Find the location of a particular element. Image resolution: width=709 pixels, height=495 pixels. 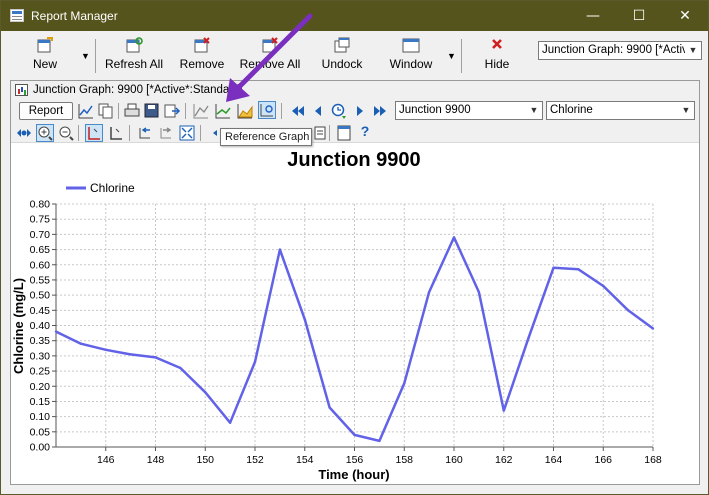

minimize-button: — is located at coordinates (593, 16).